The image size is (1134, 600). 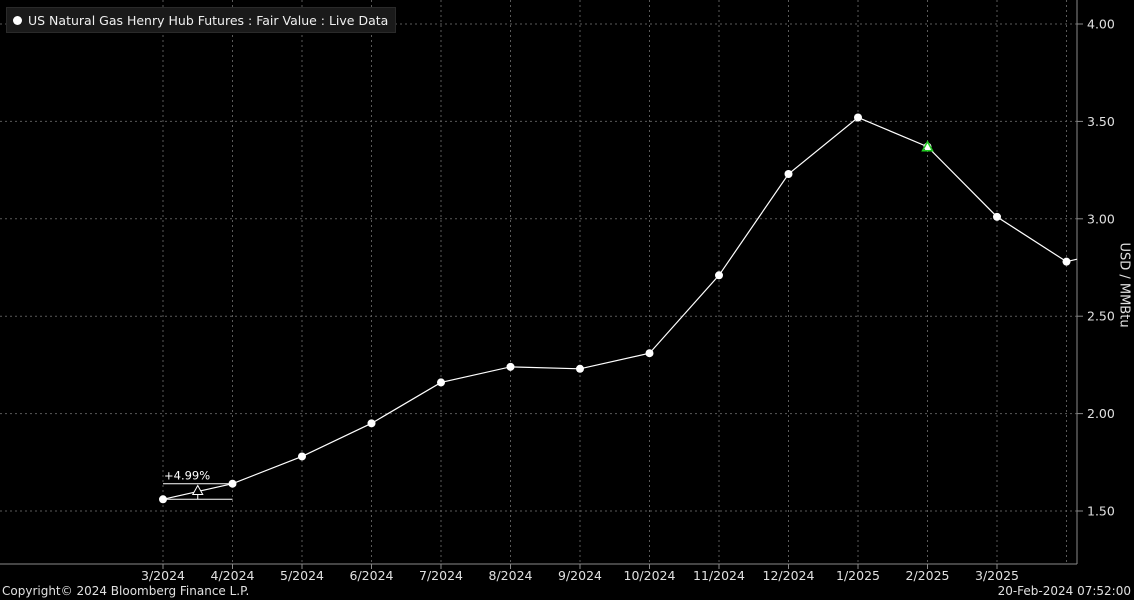 I want to click on y-tick-label: 2.00, so click(x=1101, y=413).